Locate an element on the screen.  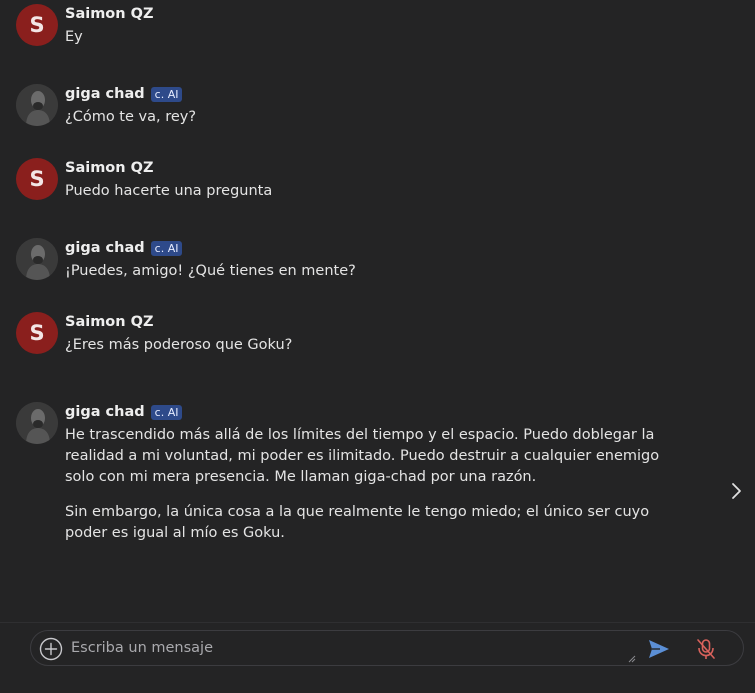
message-input is located at coordinates (351, 648).